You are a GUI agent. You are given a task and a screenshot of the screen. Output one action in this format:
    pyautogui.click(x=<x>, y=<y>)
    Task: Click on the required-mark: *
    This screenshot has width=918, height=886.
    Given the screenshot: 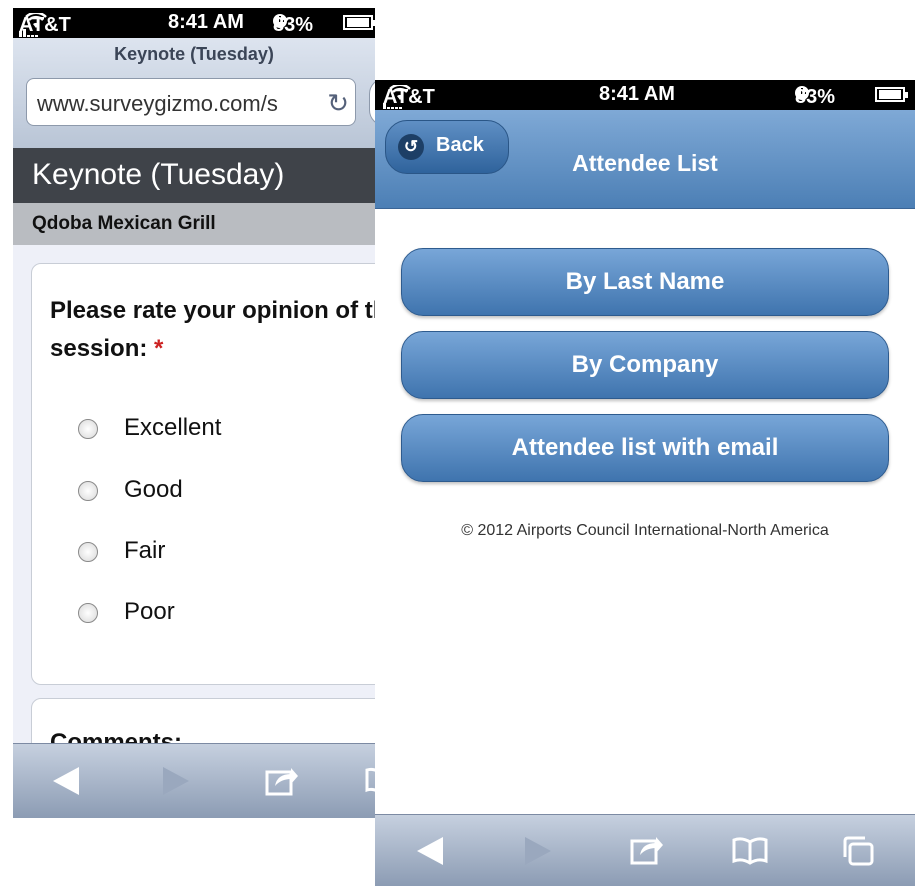 What is the action you would take?
    pyautogui.click(x=159, y=348)
    